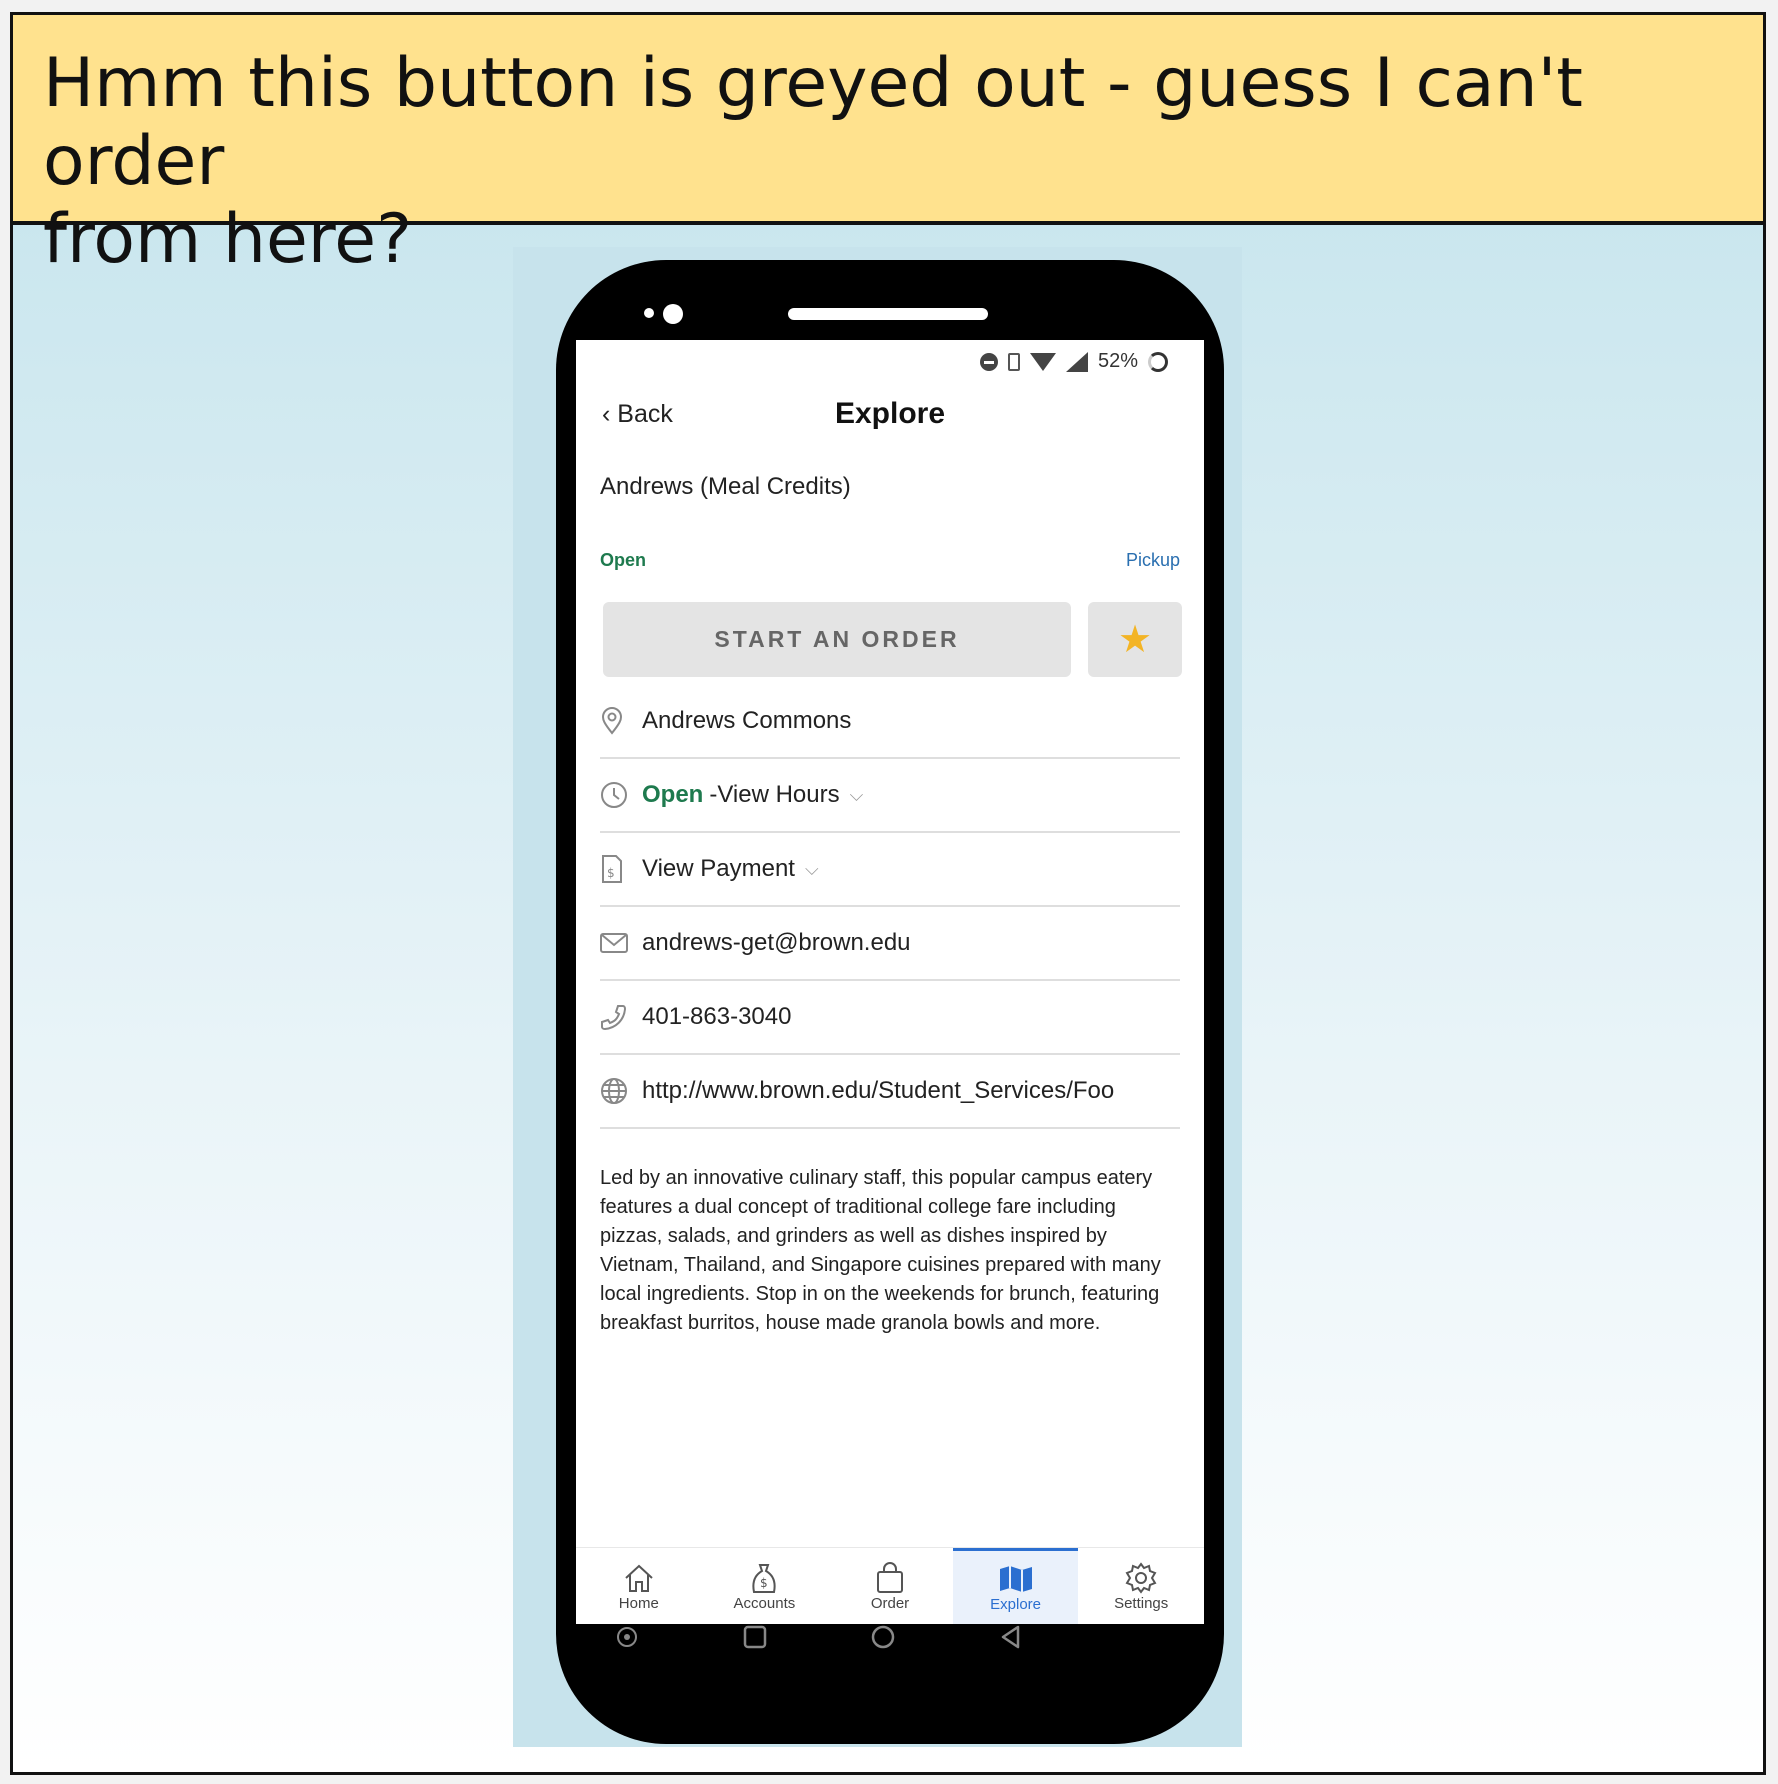  What do you see at coordinates (774, 795) in the screenshot?
I see `view-hours-link: -View Hours` at bounding box center [774, 795].